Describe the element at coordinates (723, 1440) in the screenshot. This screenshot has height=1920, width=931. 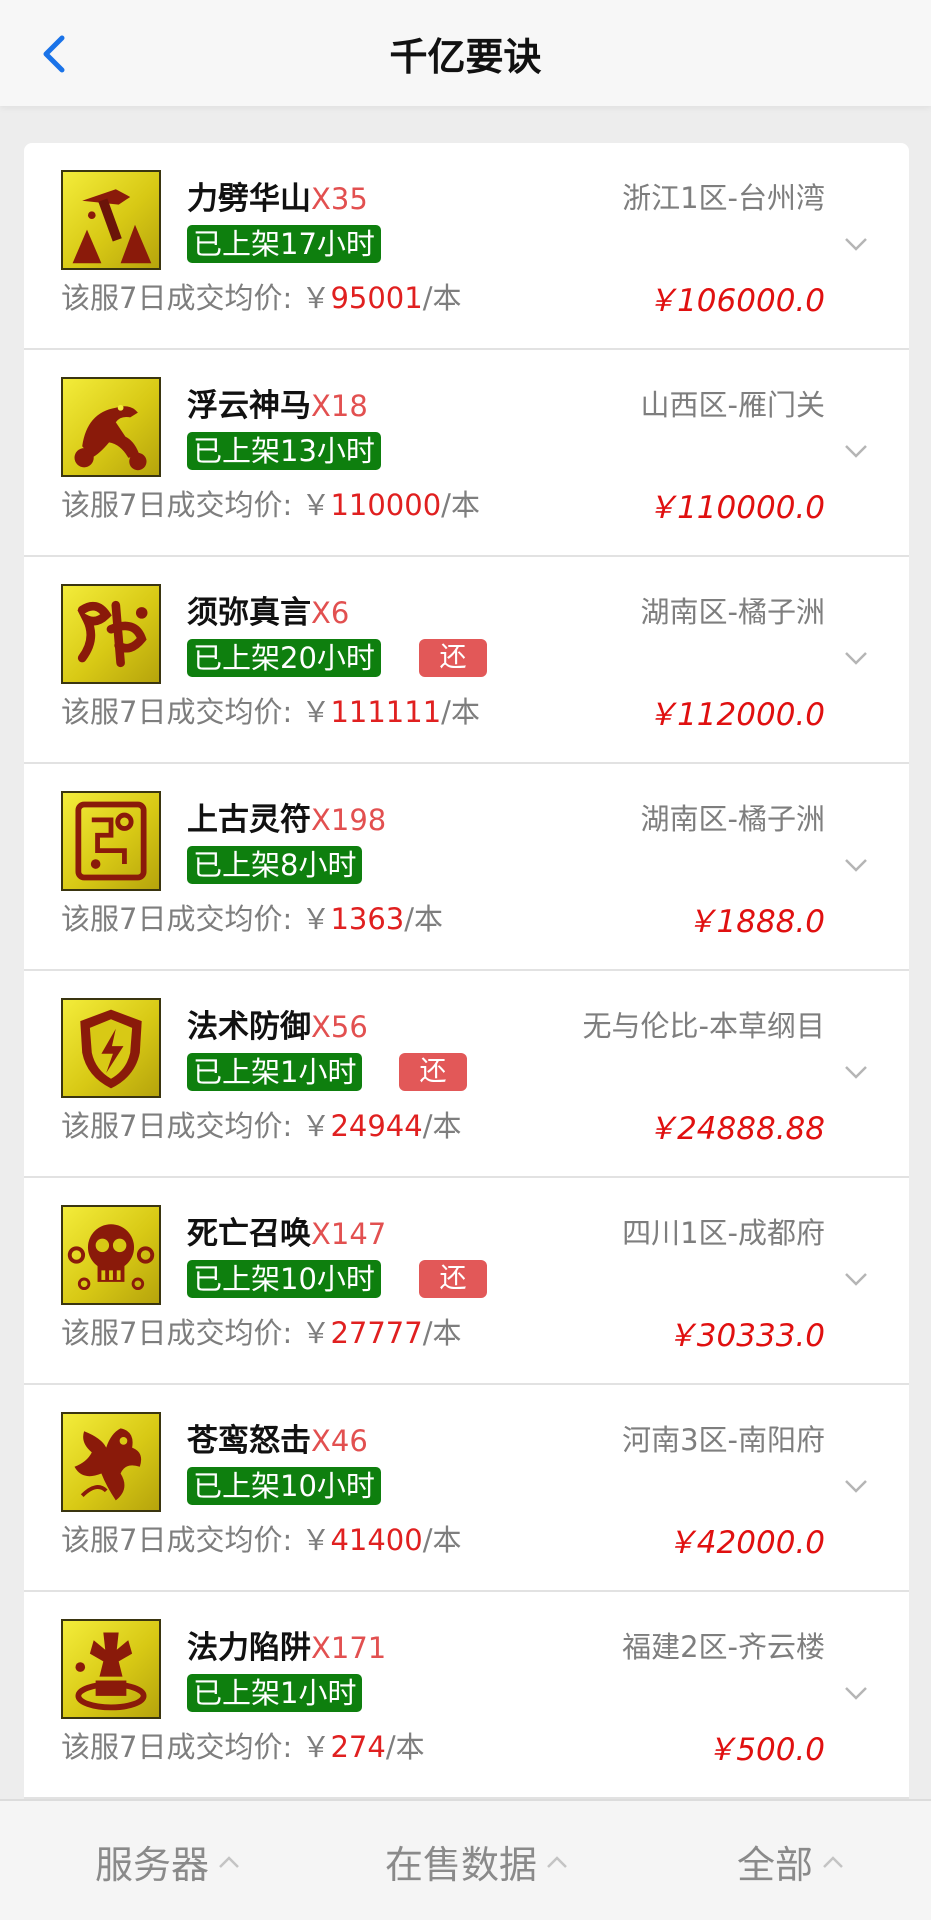
I see `server-name: 河南3区-南阳府` at that location.